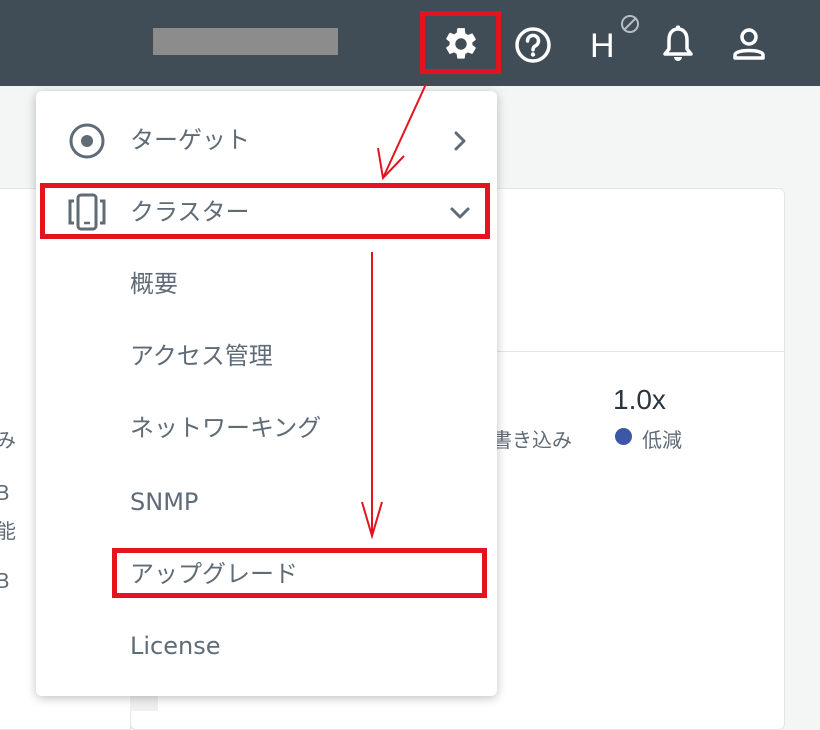  What do you see at coordinates (533, 45) in the screenshot?
I see `help-icon` at bounding box center [533, 45].